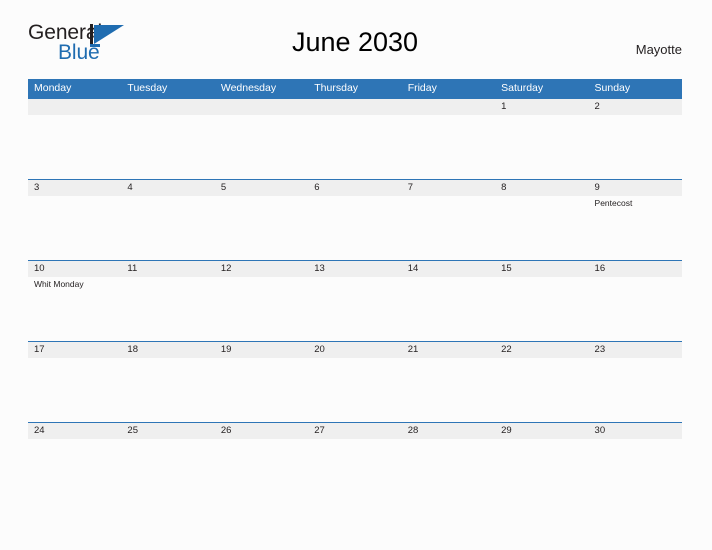  I want to click on locale-label: Mayotte, so click(658, 49).